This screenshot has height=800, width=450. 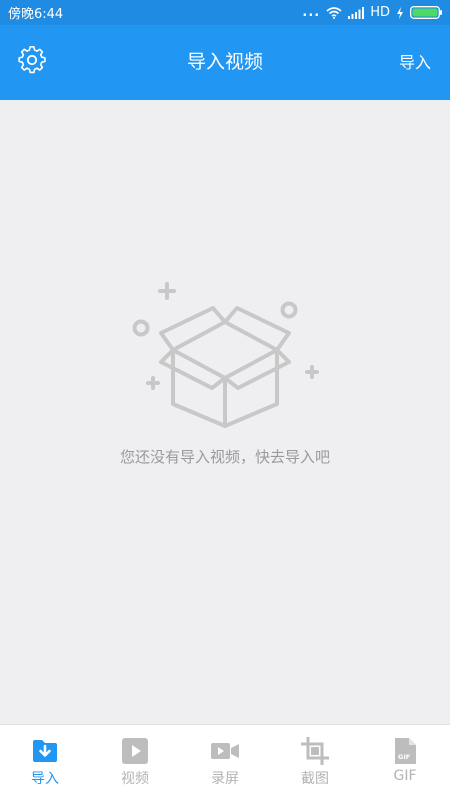 I want to click on tab-import: 导入, so click(x=45, y=762).